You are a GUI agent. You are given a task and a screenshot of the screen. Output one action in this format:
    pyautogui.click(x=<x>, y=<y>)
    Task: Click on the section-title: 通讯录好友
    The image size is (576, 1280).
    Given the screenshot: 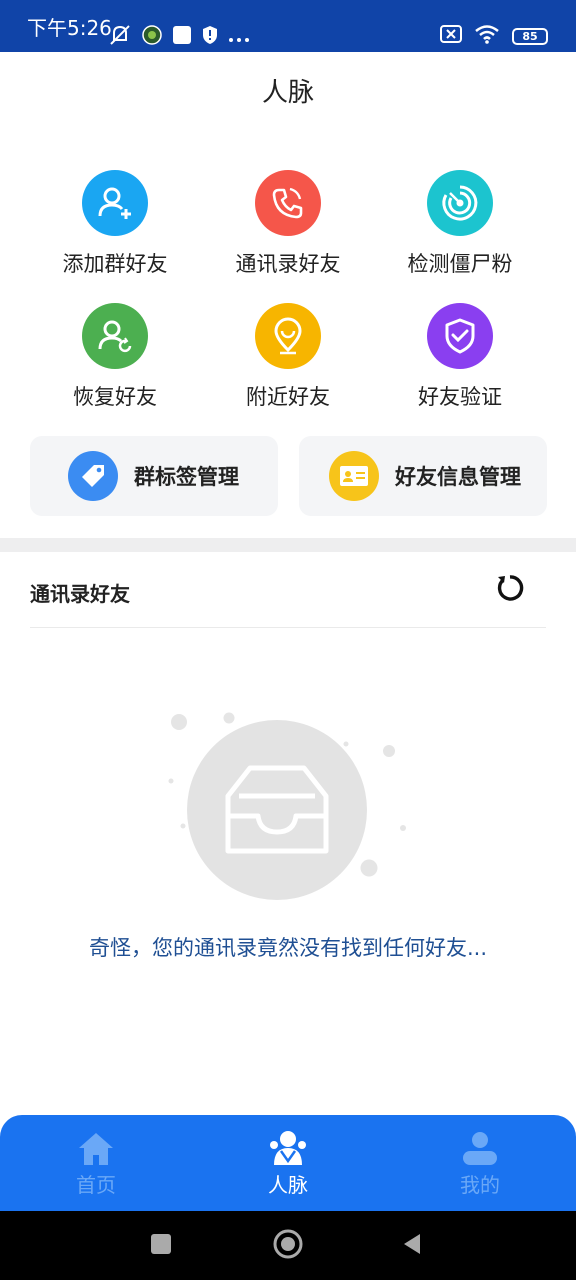 What is the action you would take?
    pyautogui.click(x=80, y=594)
    